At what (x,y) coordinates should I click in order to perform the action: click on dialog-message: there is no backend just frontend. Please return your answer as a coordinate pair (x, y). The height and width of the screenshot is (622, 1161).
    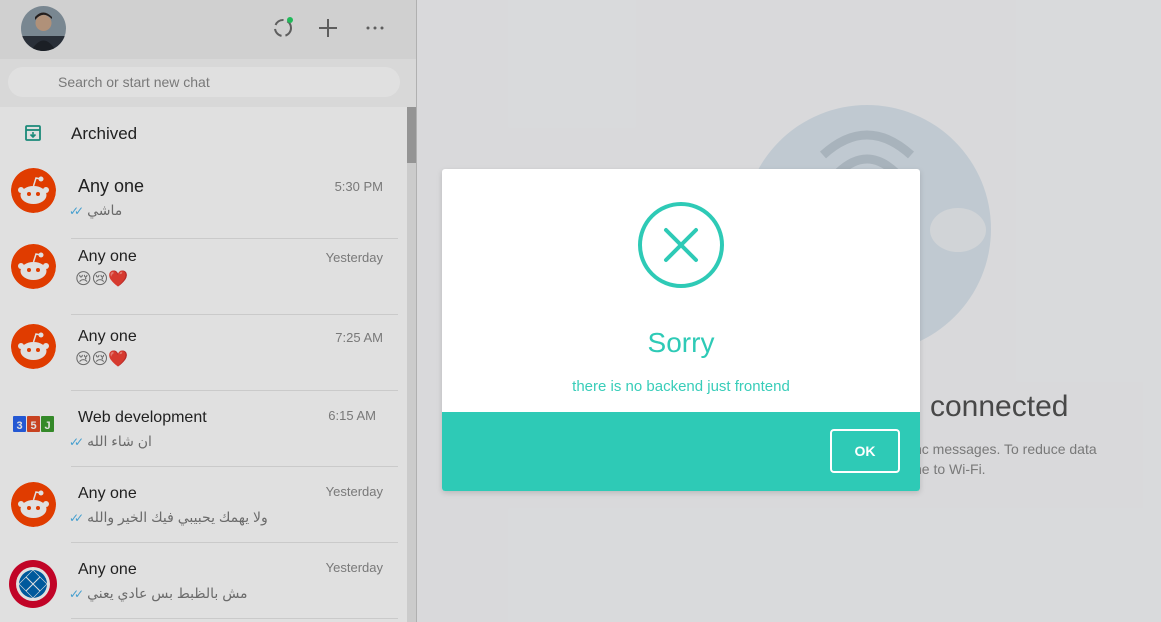
    Looking at the image, I should click on (681, 386).